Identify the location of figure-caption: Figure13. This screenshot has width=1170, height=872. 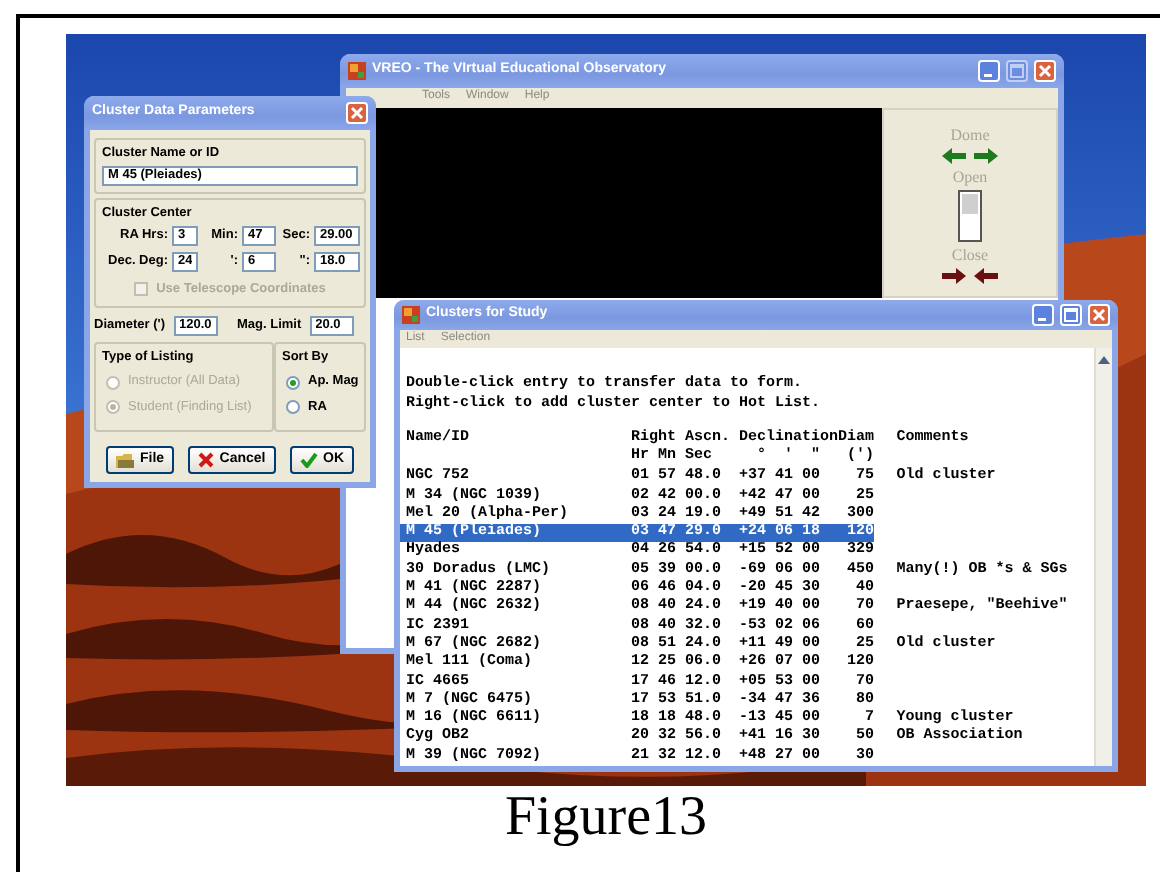
(606, 819).